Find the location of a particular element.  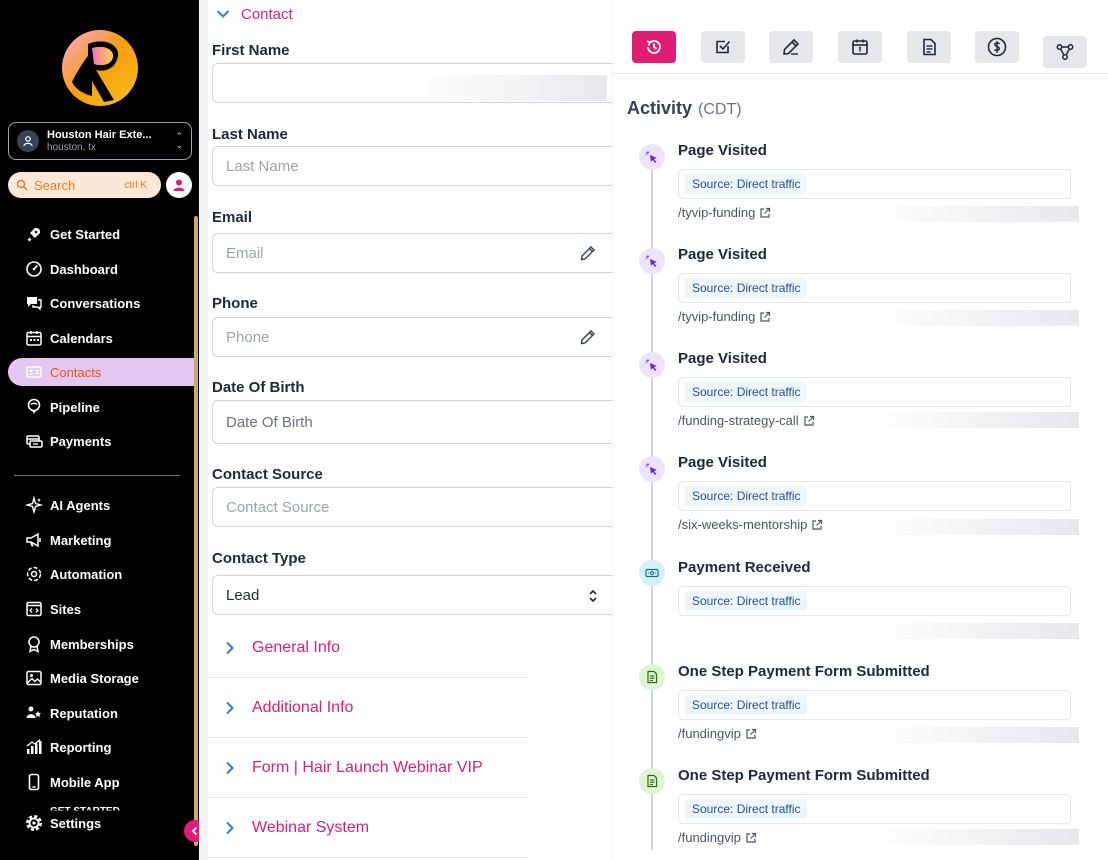

code-window-icon is located at coordinates (34, 609).